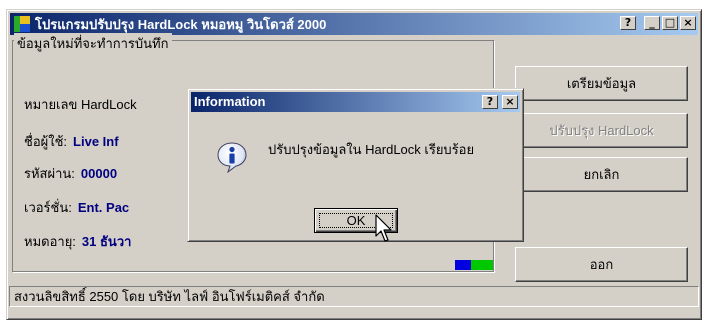 The width and height of the screenshot is (708, 320). Describe the element at coordinates (230, 101) in the screenshot. I see `dialog-title: Information` at that location.